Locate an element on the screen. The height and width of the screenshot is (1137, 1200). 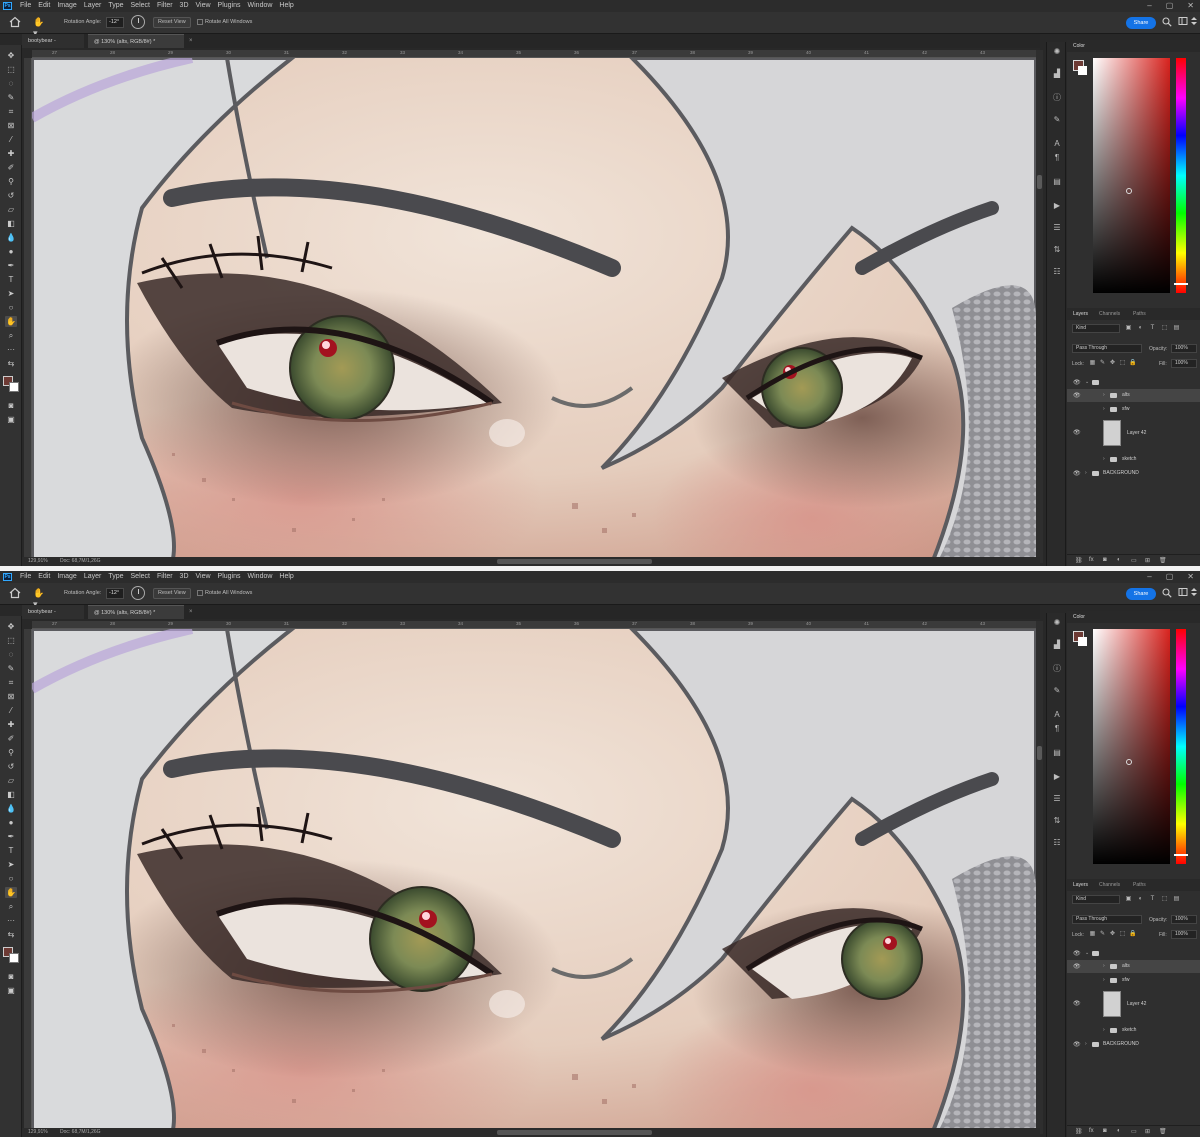
search-icon is located at coordinates (1167, 593).